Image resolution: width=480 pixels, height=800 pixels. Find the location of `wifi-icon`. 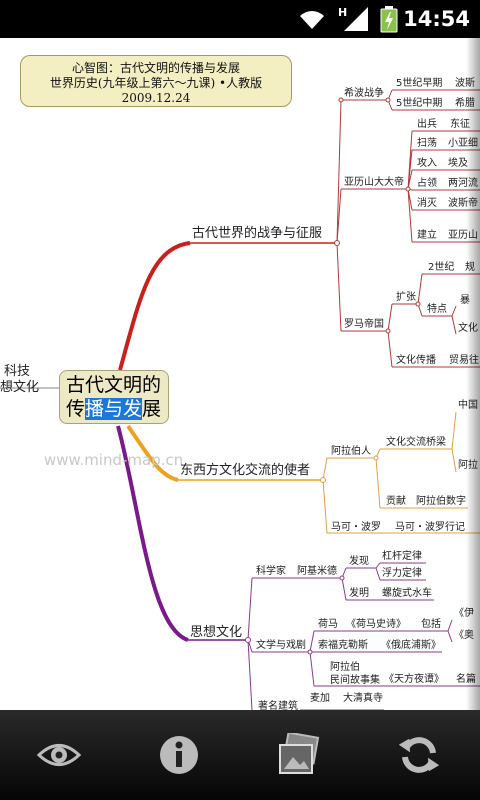

wifi-icon is located at coordinates (312, 19).